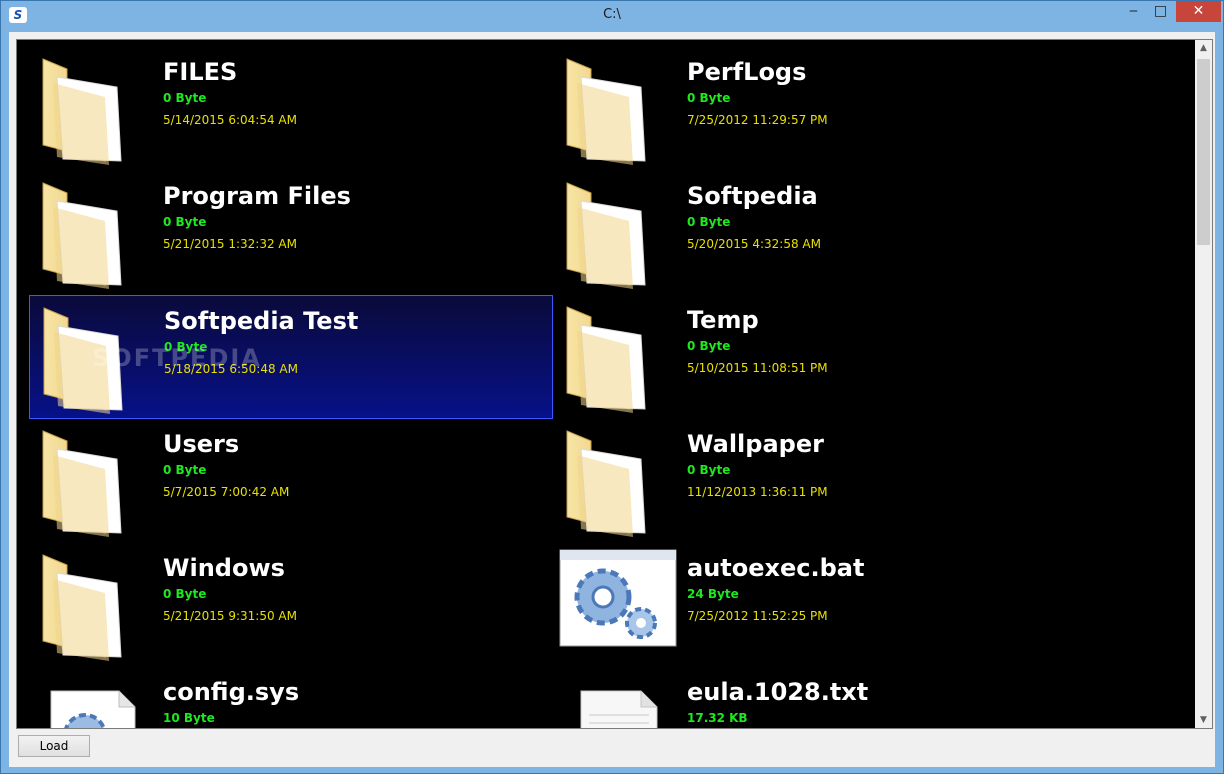 This screenshot has height=774, width=1224. Describe the element at coordinates (618, 605) in the screenshot. I see `batch-file-gear-icon` at that location.